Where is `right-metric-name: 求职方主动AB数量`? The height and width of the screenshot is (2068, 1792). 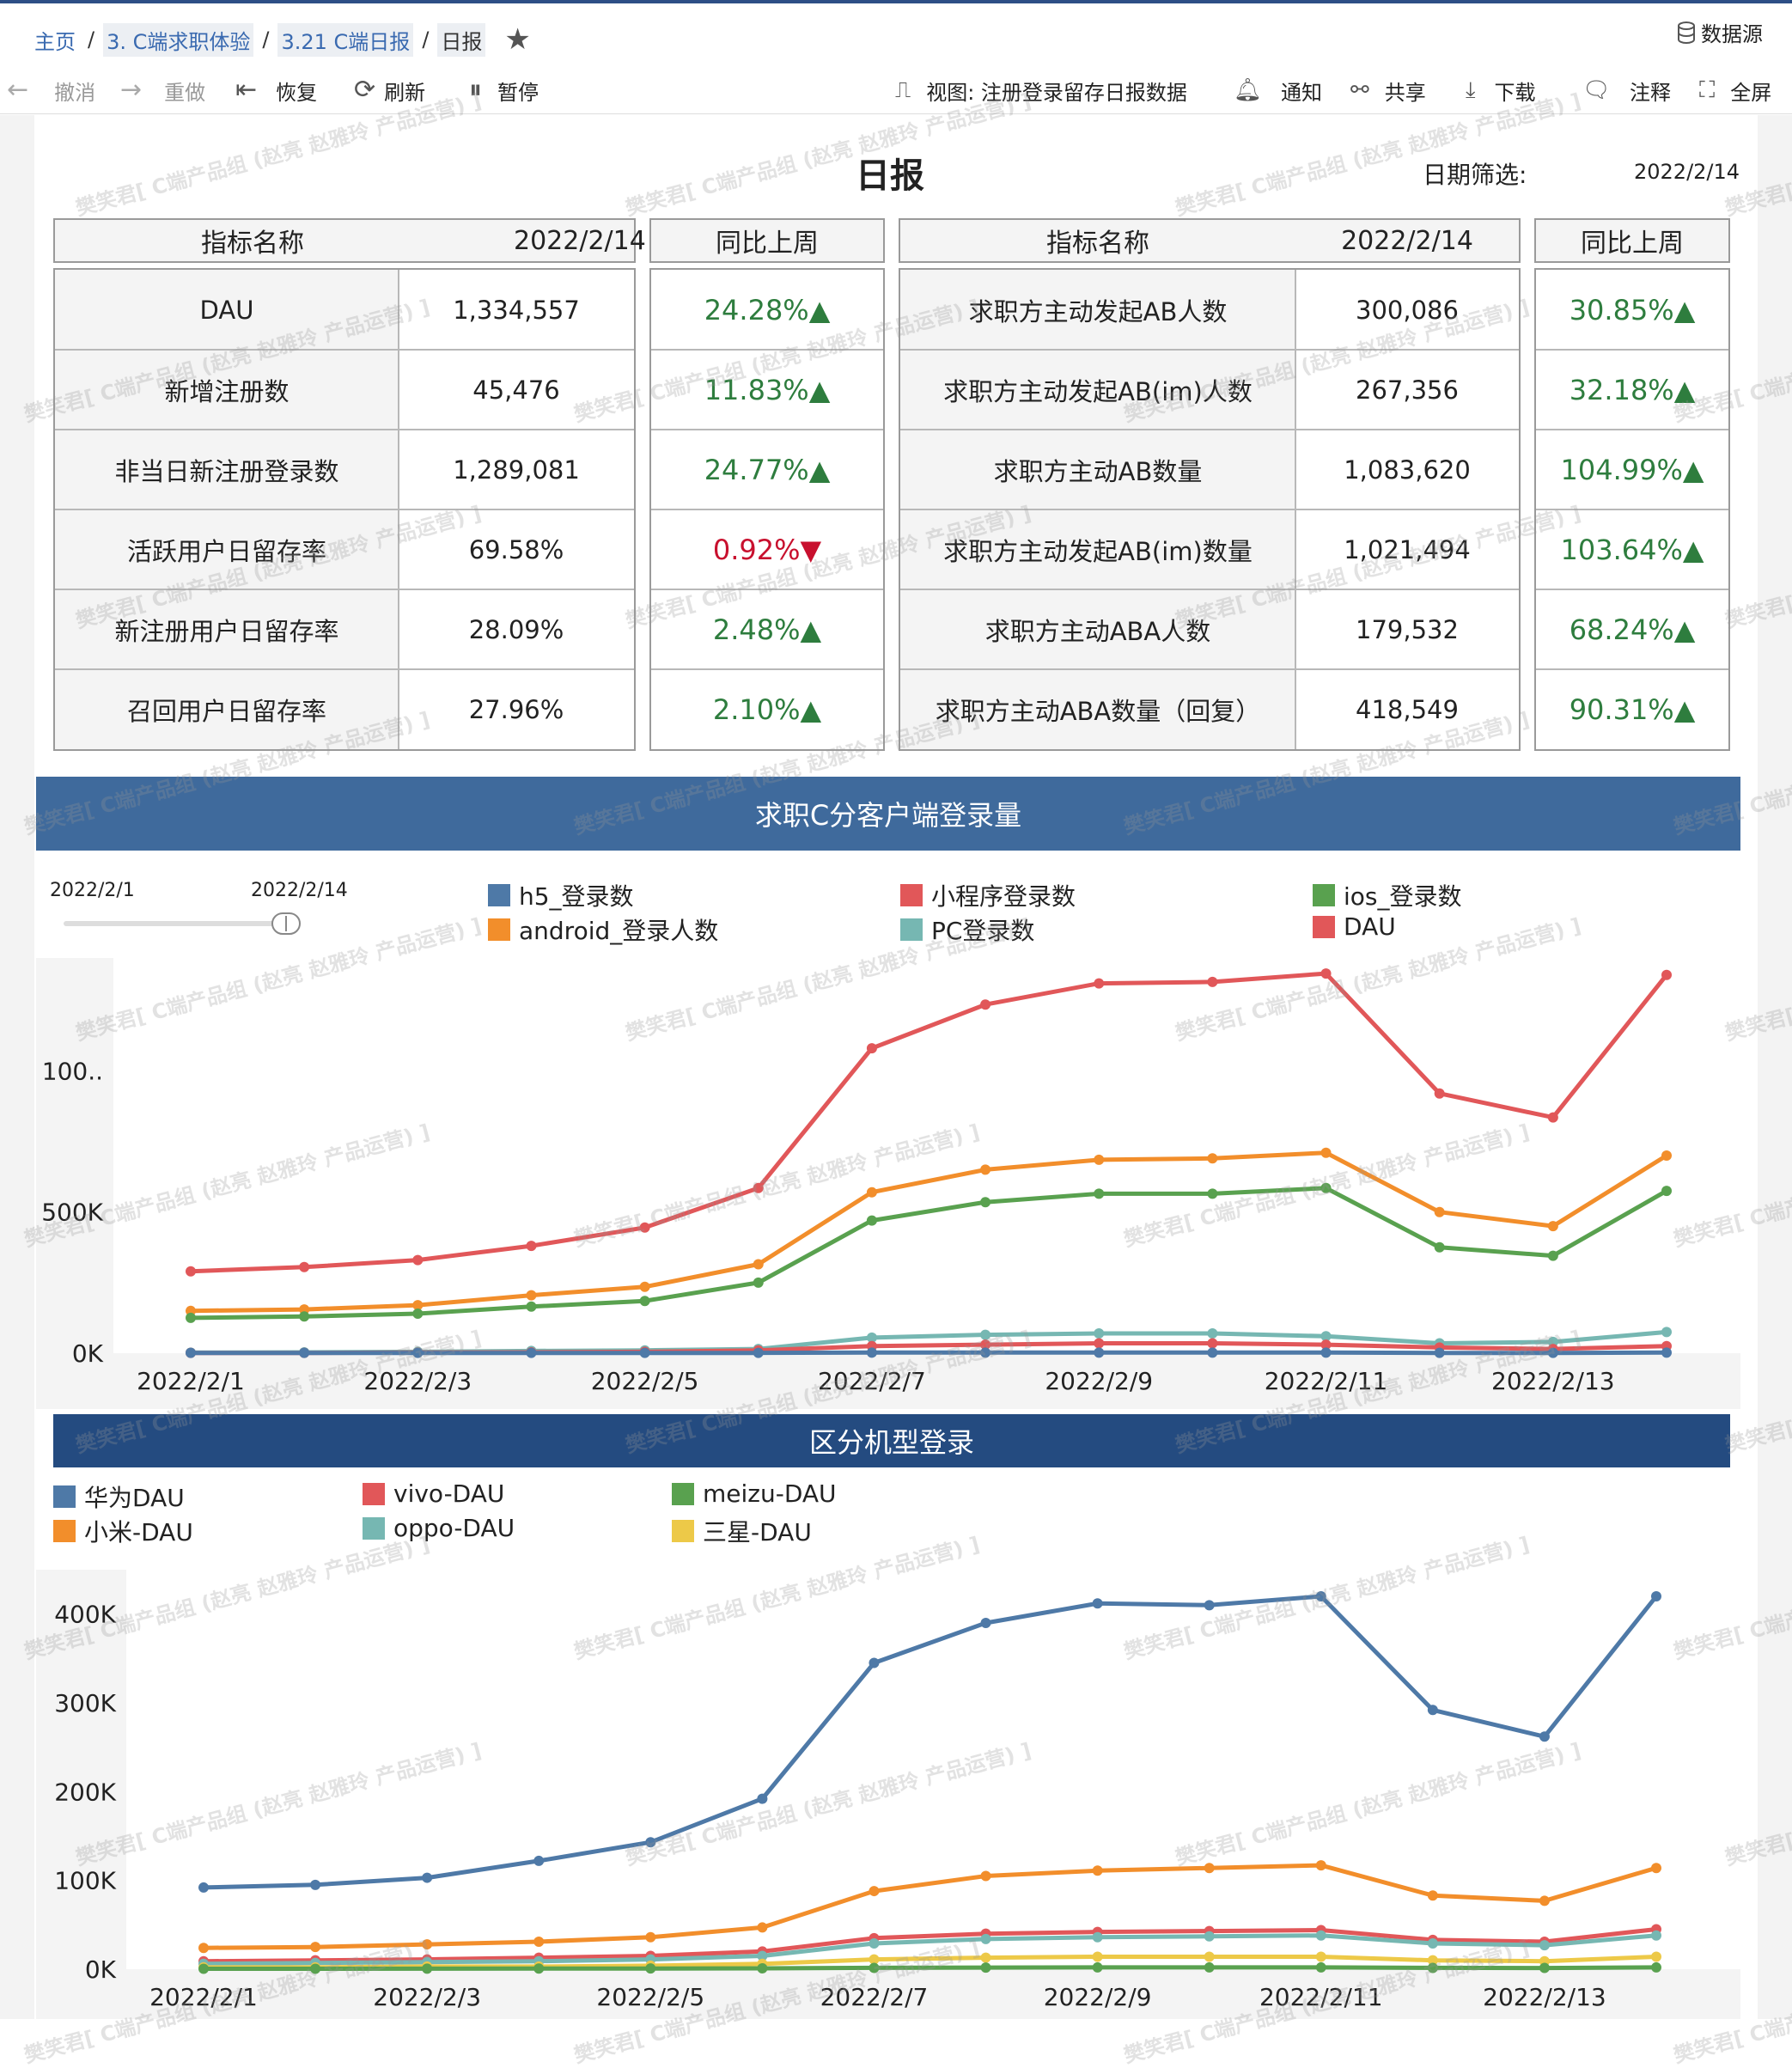 right-metric-name: 求职方主动AB数量 is located at coordinates (1097, 469).